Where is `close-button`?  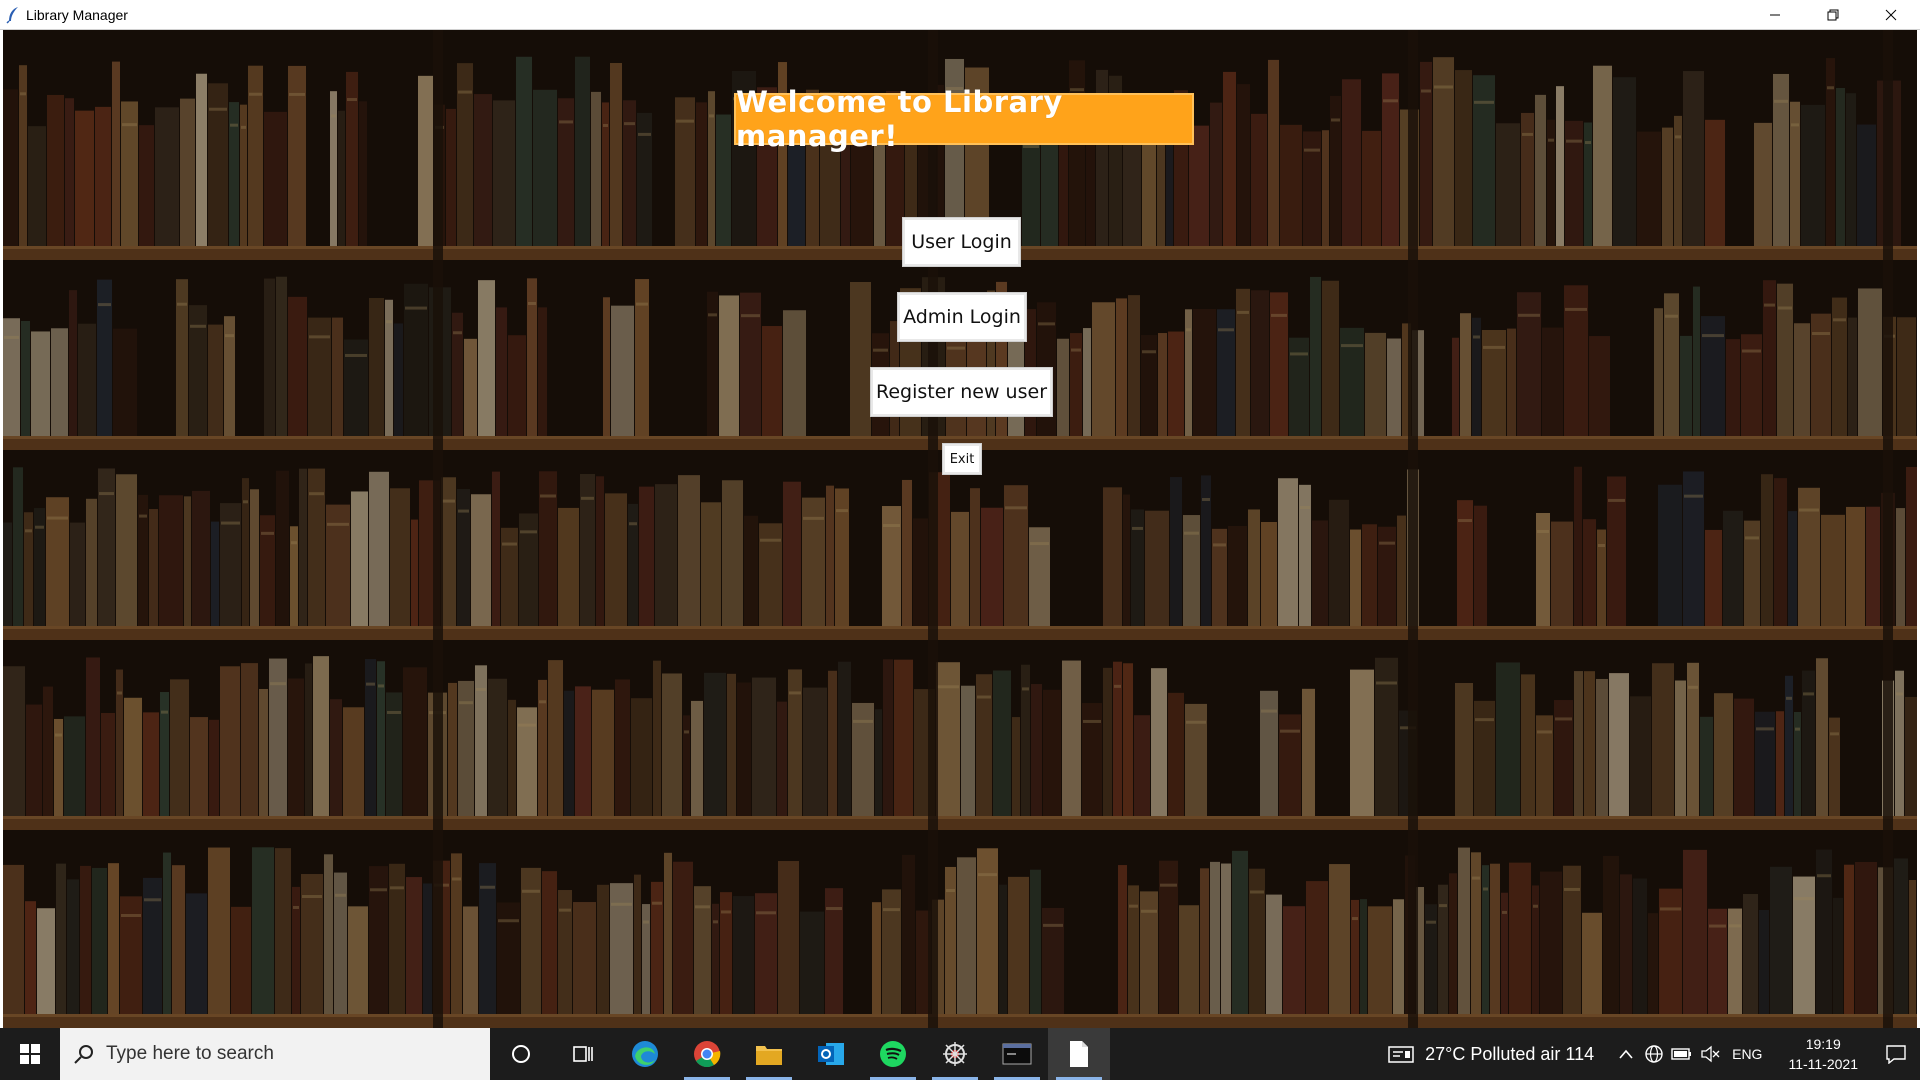
close-button is located at coordinates (1891, 15).